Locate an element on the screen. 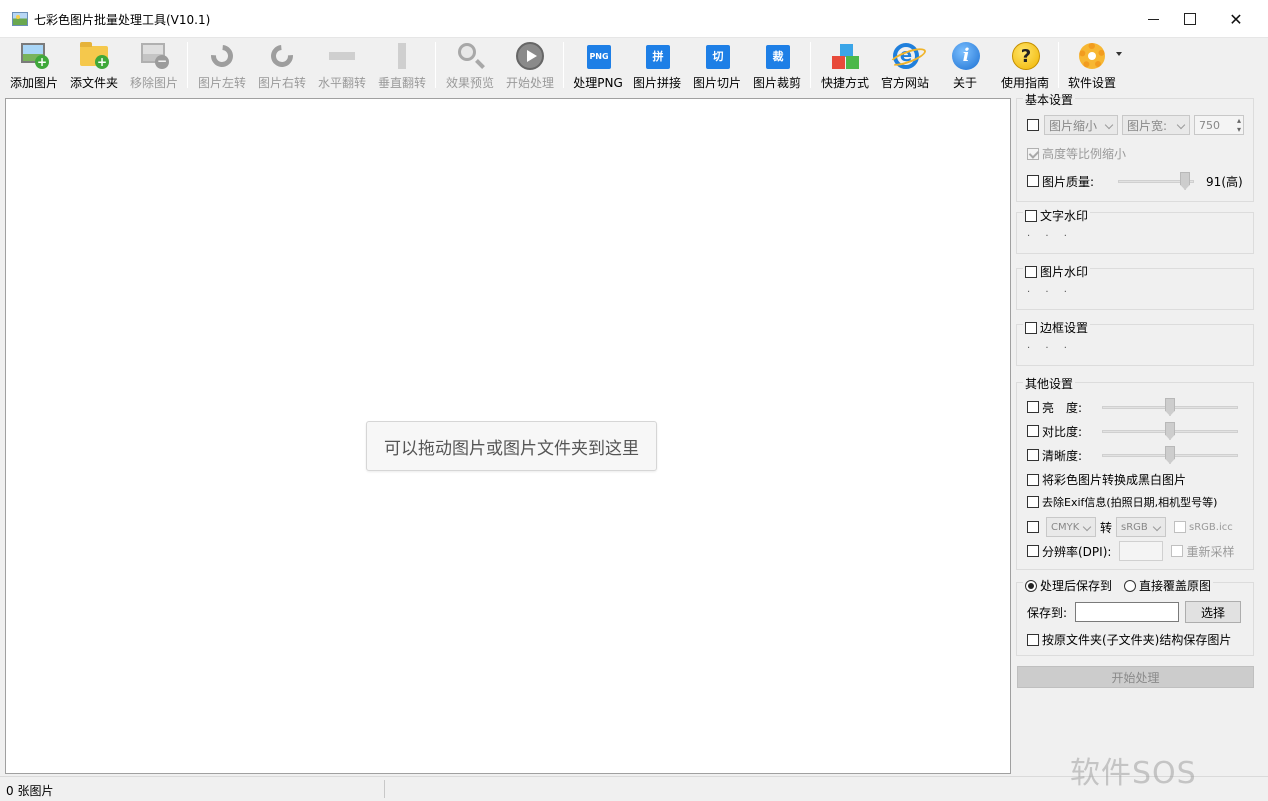 The image size is (1268, 801). resample-checkbox is located at coordinates (1177, 551).